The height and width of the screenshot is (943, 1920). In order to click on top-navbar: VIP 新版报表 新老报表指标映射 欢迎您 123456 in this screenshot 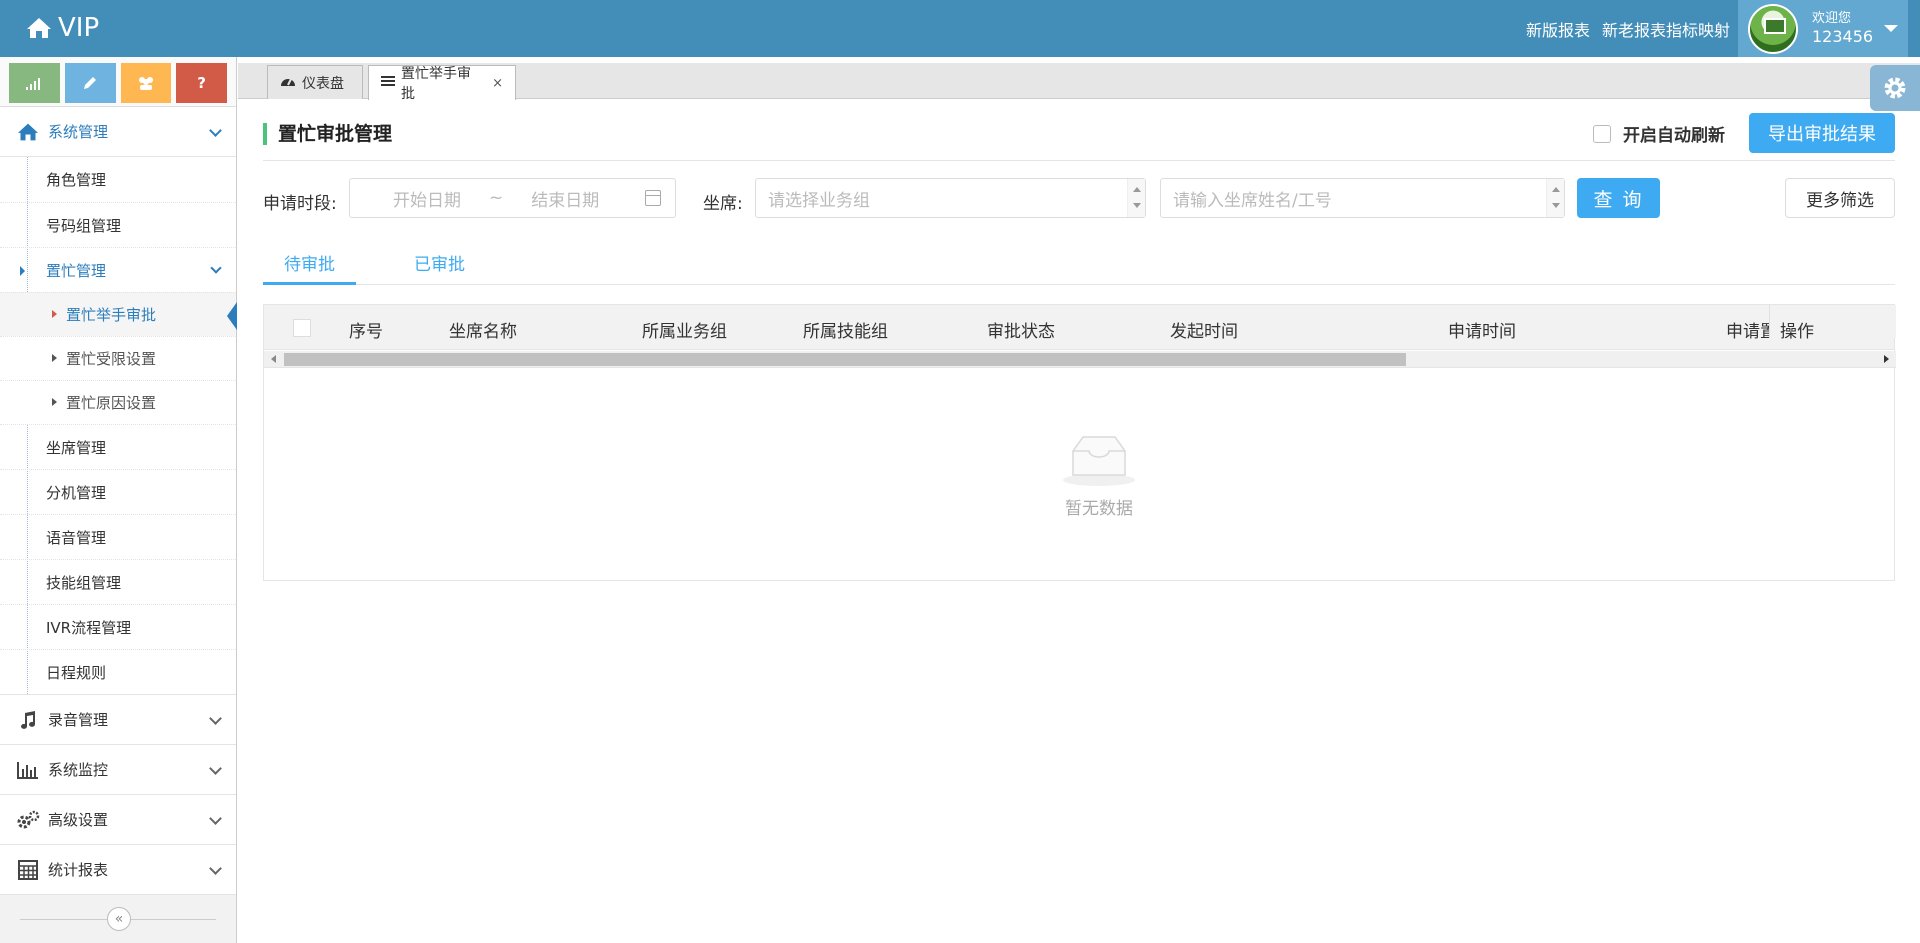, I will do `click(960, 28)`.